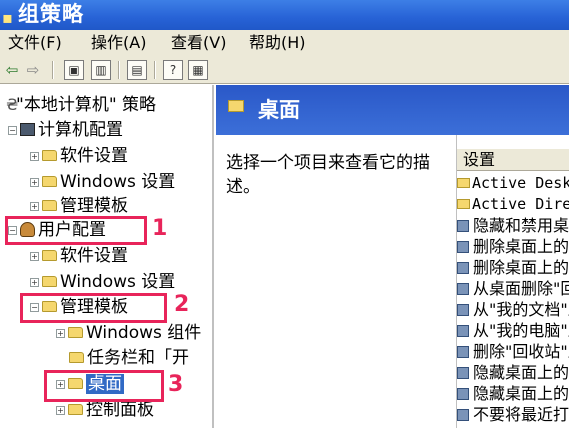 This screenshot has width=569, height=428. What do you see at coordinates (284, 15) in the screenshot?
I see `title-bar: ▪ 组策略` at bounding box center [284, 15].